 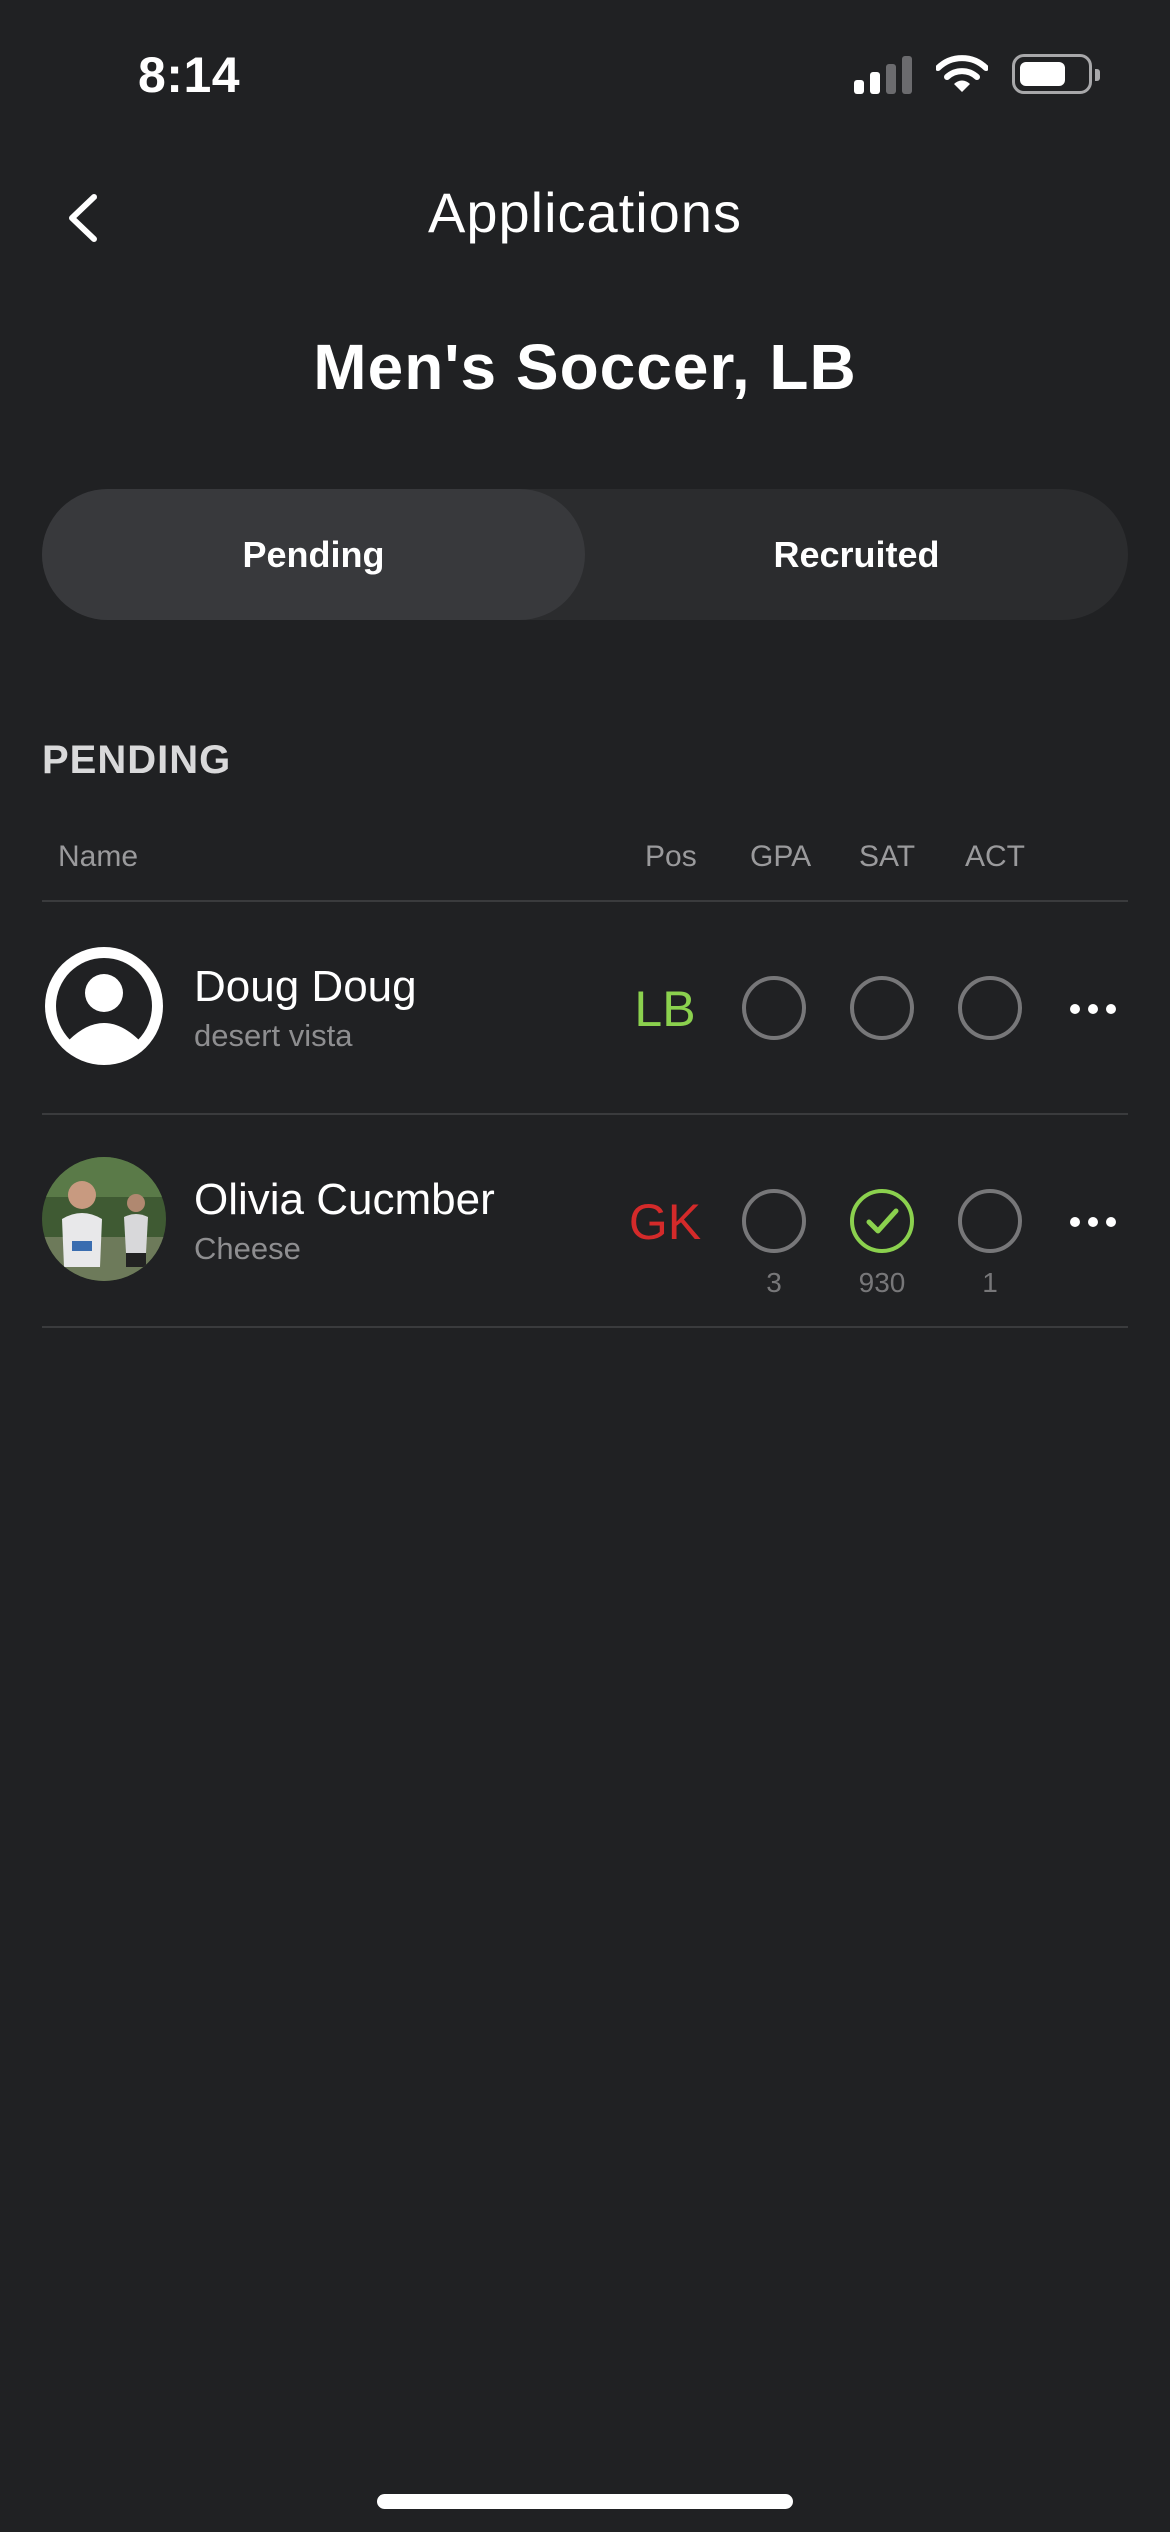 What do you see at coordinates (585, 1007) in the screenshot?
I see `table-row: Doug Doug desert vista LB` at bounding box center [585, 1007].